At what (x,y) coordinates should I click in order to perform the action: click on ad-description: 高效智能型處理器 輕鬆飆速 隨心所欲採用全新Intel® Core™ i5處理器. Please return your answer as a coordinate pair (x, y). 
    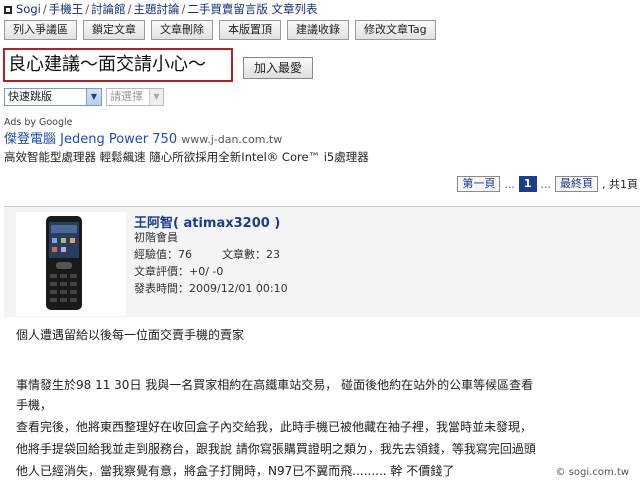
    Looking at the image, I should click on (186, 157).